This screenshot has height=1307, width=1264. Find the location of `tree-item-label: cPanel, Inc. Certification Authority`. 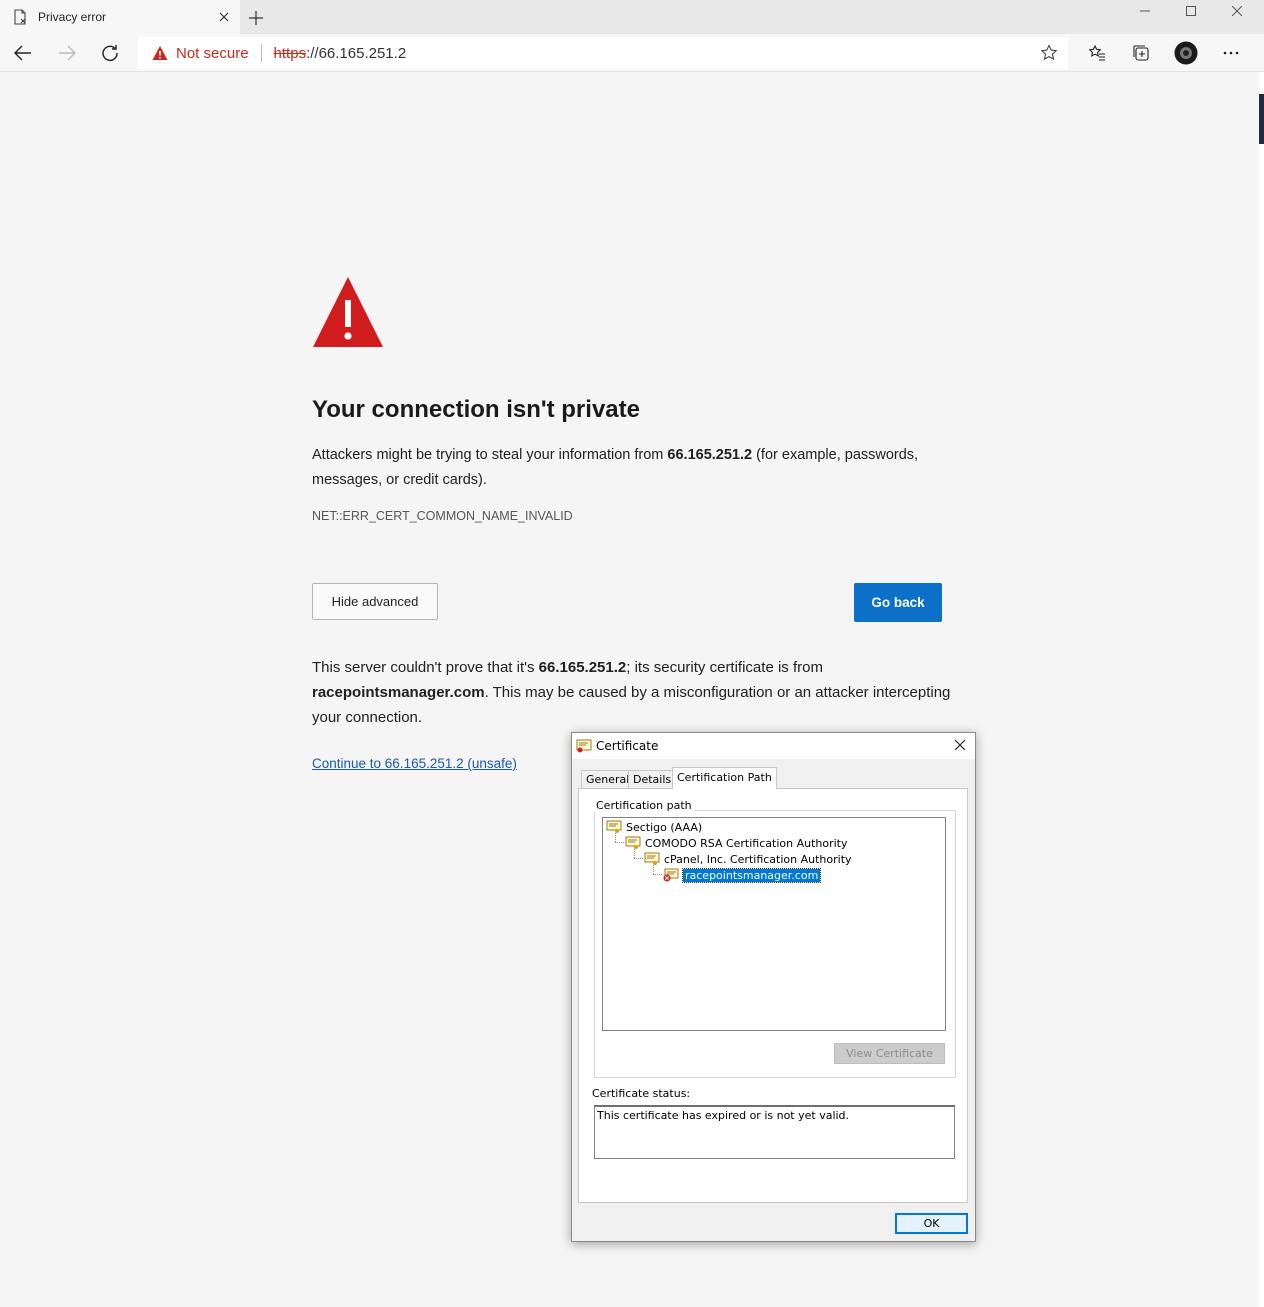

tree-item-label: cPanel, Inc. Certification Authority is located at coordinates (758, 859).